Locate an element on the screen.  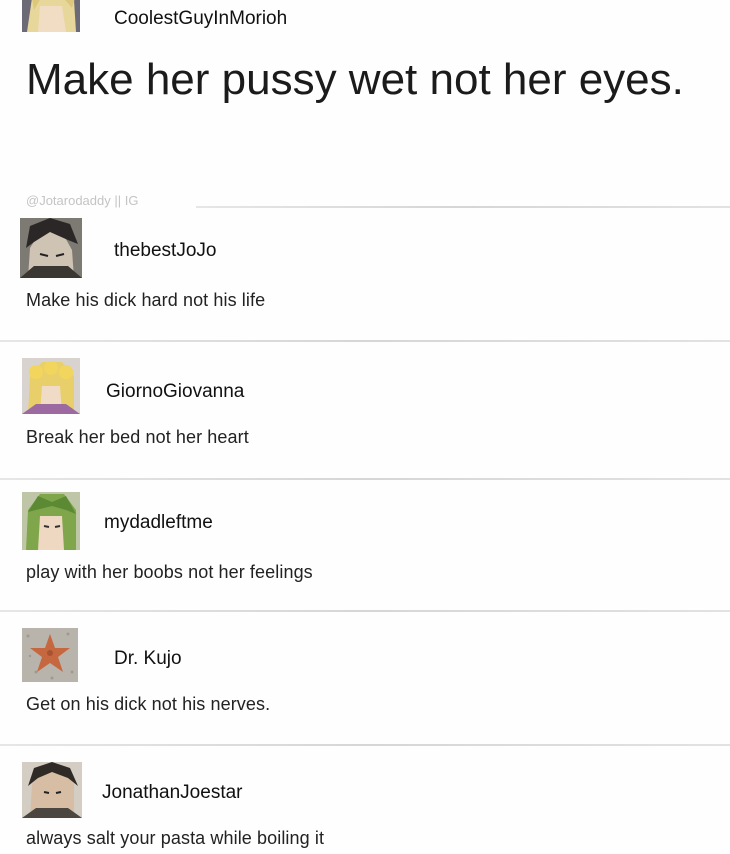
post-header-2: thebestJoJo is located at coordinates (365, 246).